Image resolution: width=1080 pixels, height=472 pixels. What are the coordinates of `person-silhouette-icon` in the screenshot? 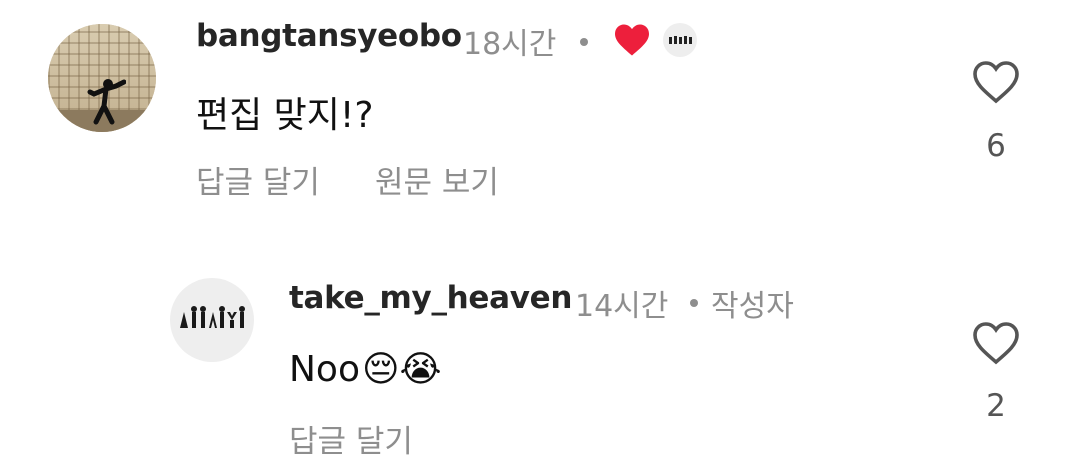 It's located at (106, 102).